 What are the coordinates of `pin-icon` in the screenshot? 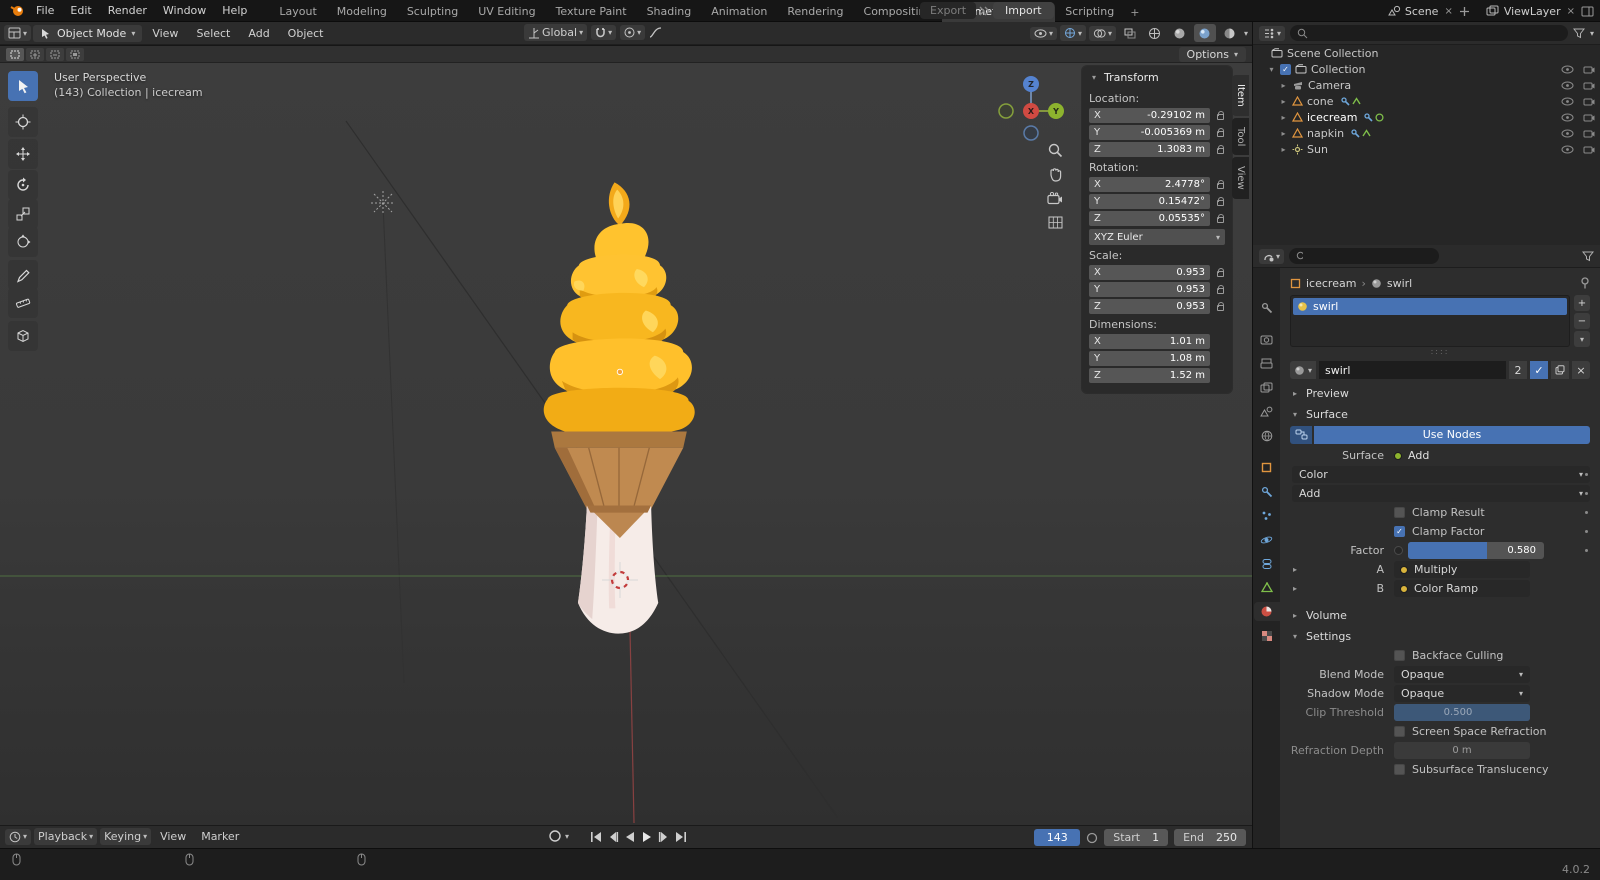 It's located at (1585, 283).